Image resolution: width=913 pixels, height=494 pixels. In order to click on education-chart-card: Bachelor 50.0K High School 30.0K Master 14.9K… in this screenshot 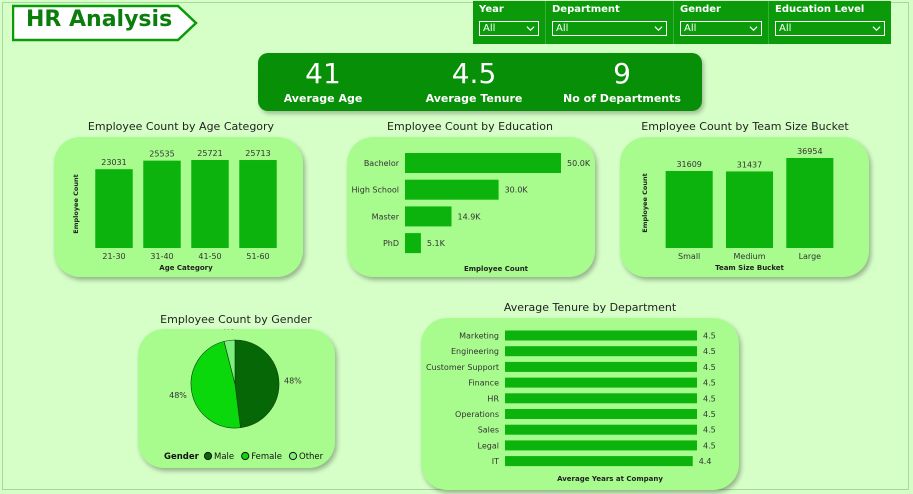, I will do `click(471, 207)`.